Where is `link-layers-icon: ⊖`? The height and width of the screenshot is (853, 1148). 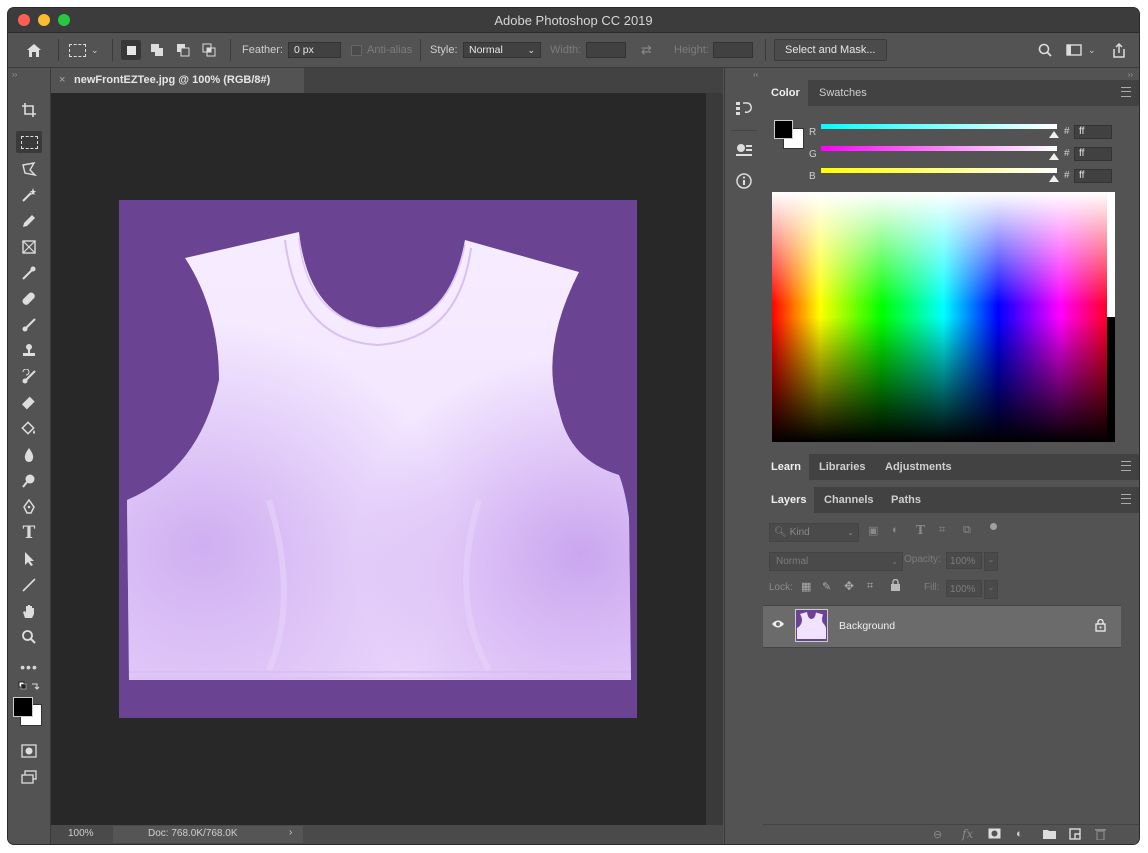
link-layers-icon: ⊖ is located at coordinates (937, 834).